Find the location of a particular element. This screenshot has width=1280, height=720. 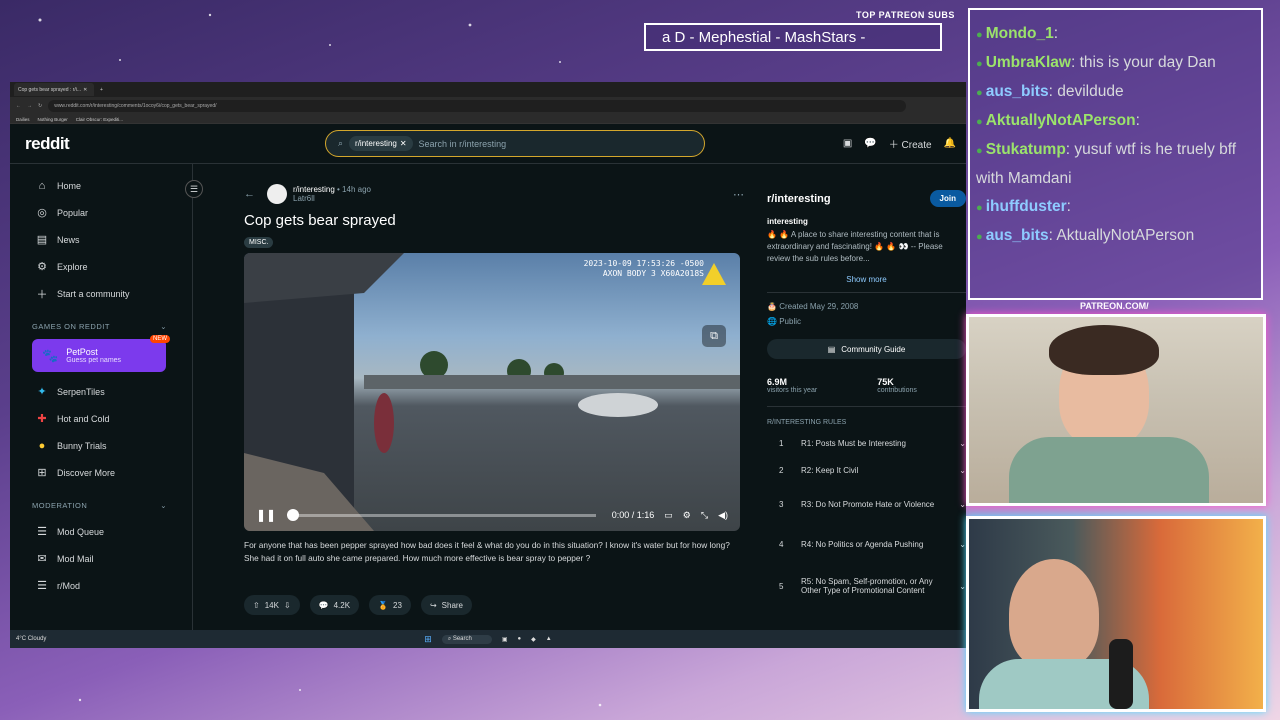

downvote-icon: ⇩ is located at coordinates (287, 605).